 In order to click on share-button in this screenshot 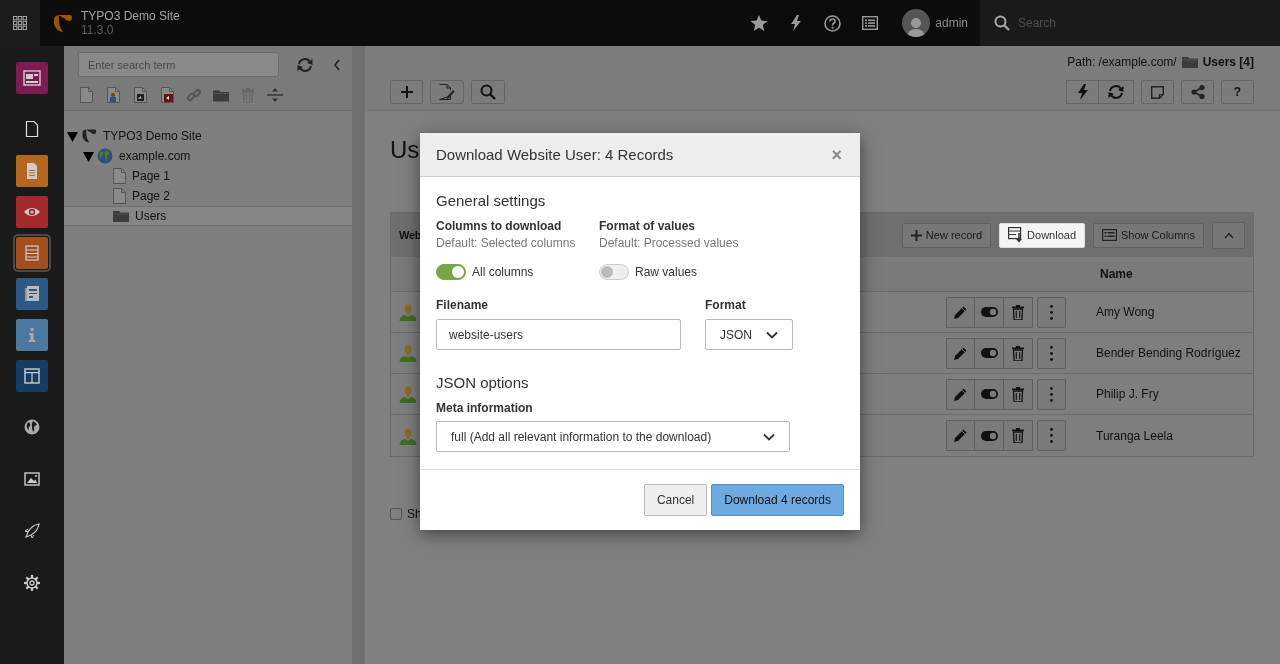, I will do `click(1197, 92)`.